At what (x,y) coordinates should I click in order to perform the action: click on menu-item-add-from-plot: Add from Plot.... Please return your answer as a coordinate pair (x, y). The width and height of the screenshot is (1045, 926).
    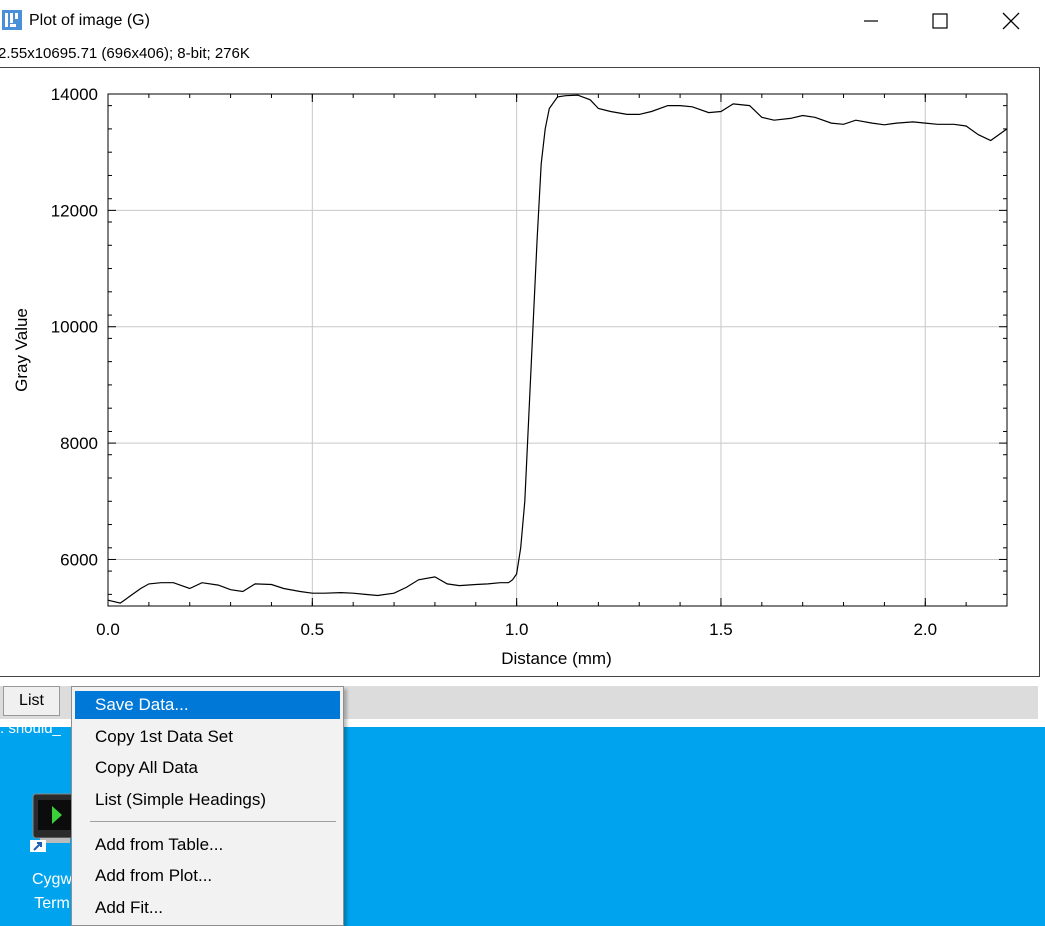
    Looking at the image, I should click on (207, 876).